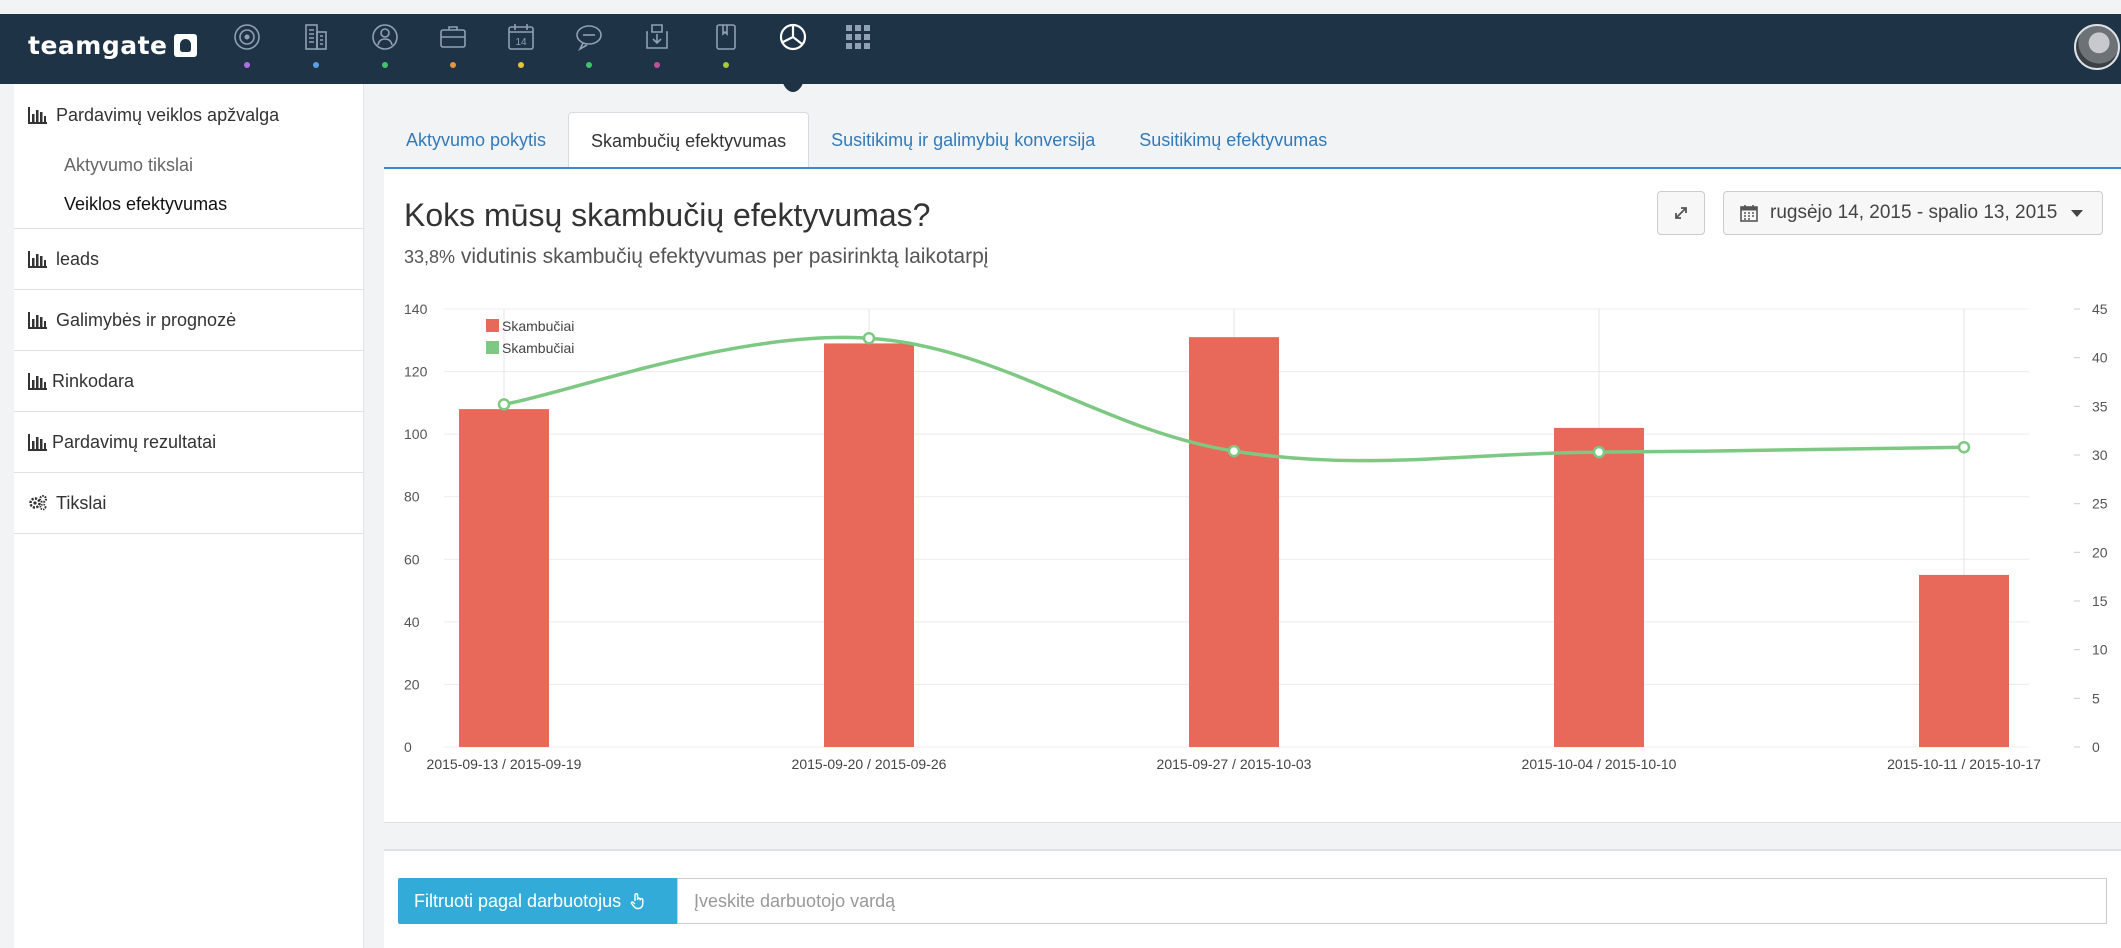  I want to click on sidebar-item-goals: Tikslai, so click(188, 503).